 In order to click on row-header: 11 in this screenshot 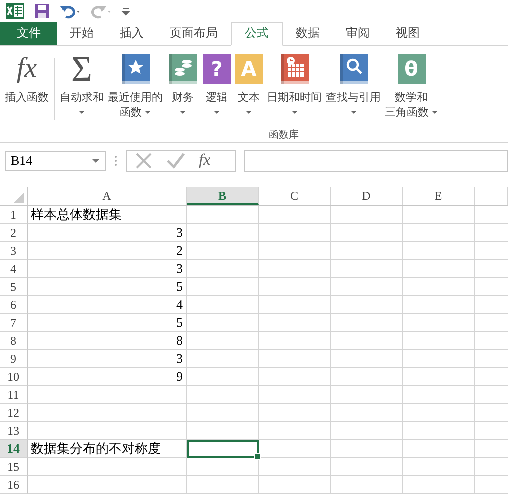, I will do `click(14, 395)`.